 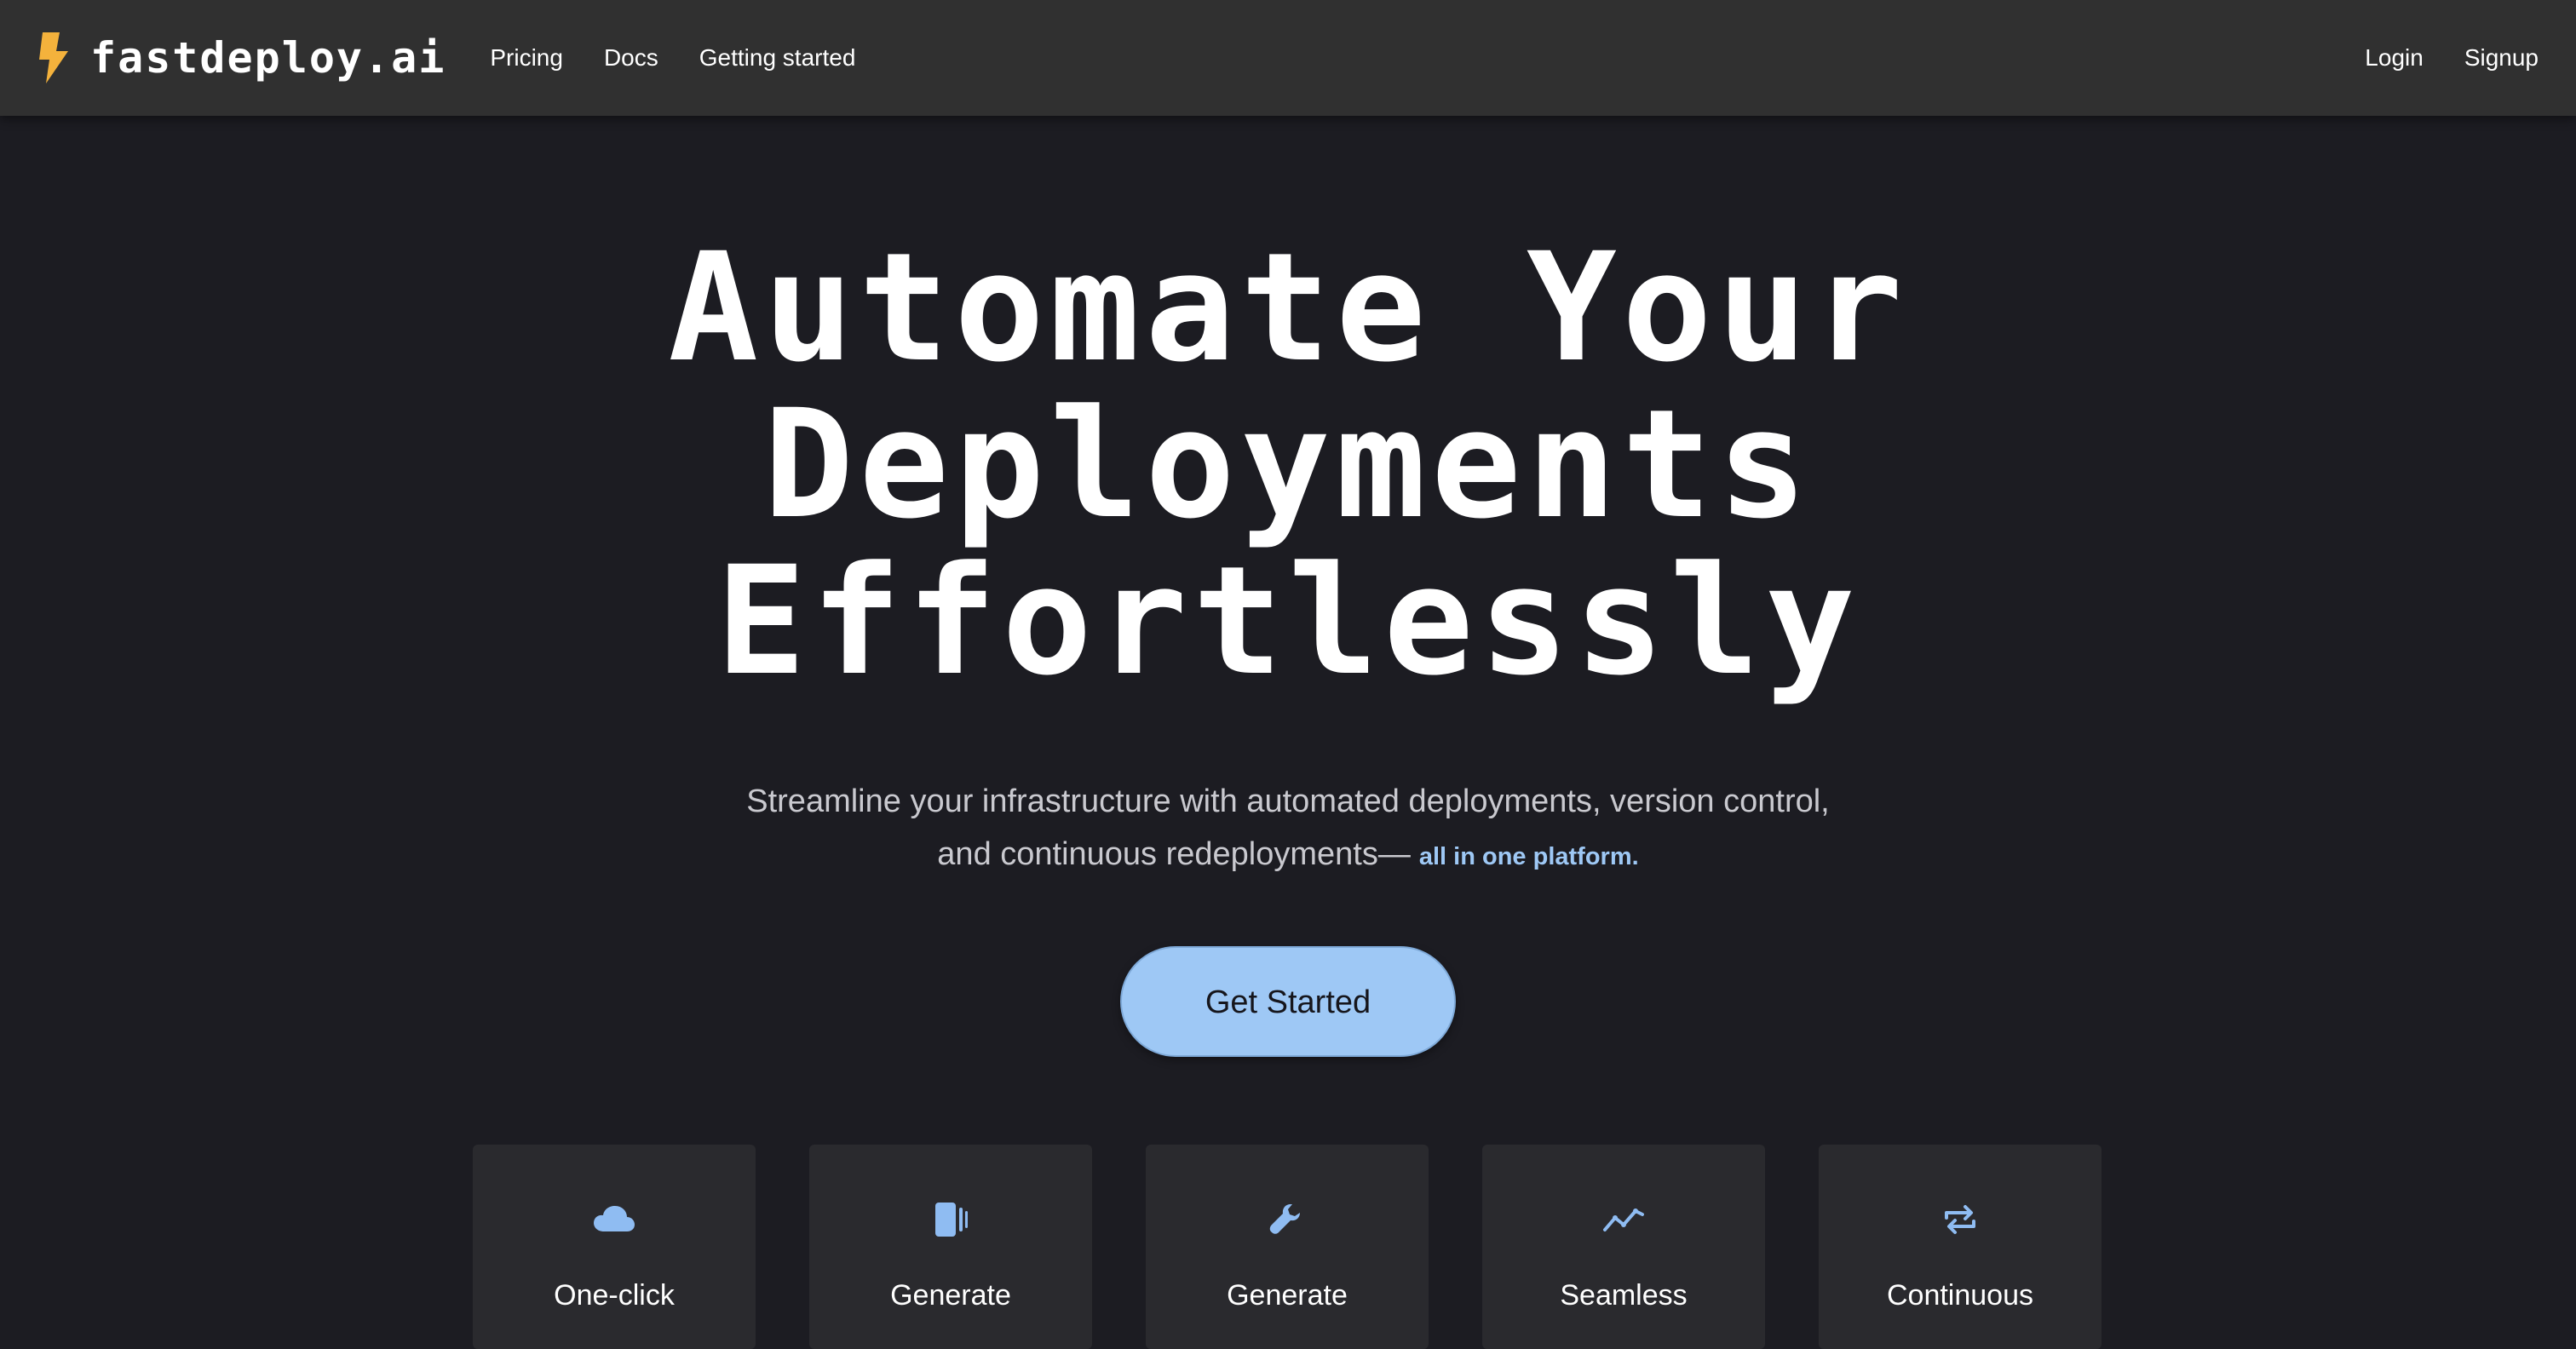 What do you see at coordinates (1624, 1247) in the screenshot?
I see `feature-card-seamless: Seamless` at bounding box center [1624, 1247].